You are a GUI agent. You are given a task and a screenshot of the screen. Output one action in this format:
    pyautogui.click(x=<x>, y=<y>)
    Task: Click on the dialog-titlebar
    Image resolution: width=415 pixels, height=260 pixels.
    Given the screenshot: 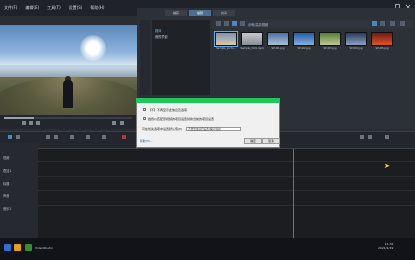 What is the action you would take?
    pyautogui.click(x=208, y=100)
    